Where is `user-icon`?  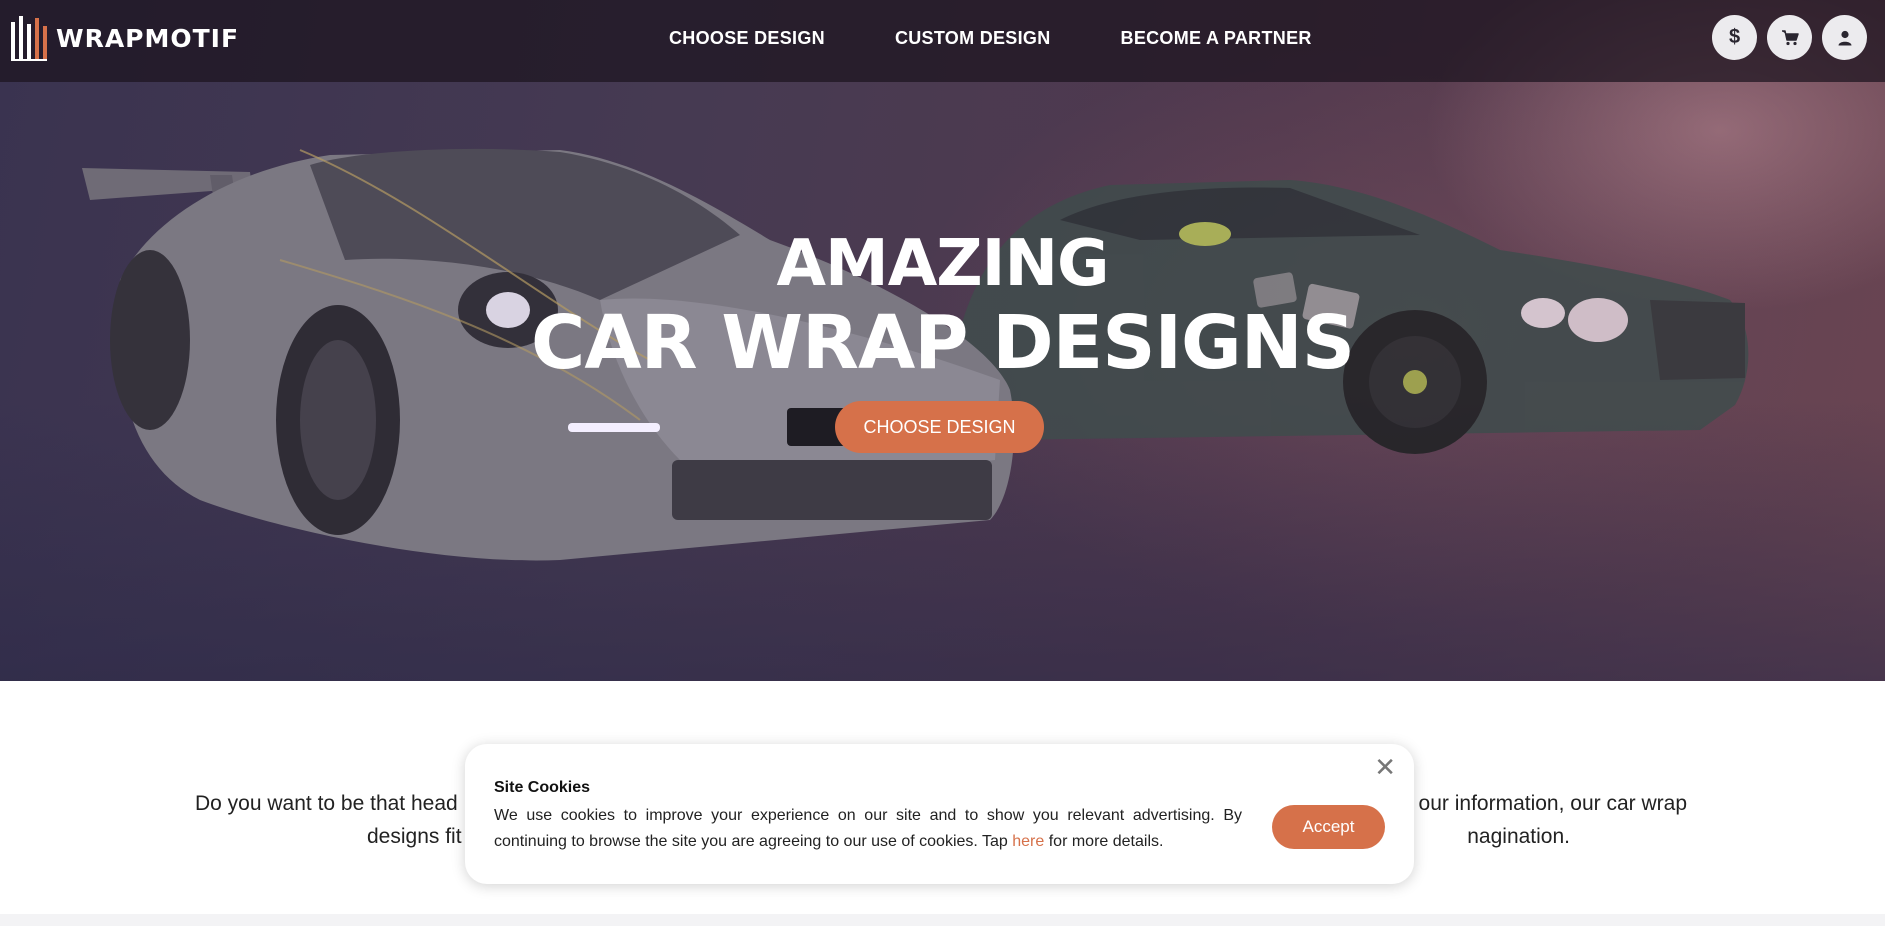 user-icon is located at coordinates (1844, 37).